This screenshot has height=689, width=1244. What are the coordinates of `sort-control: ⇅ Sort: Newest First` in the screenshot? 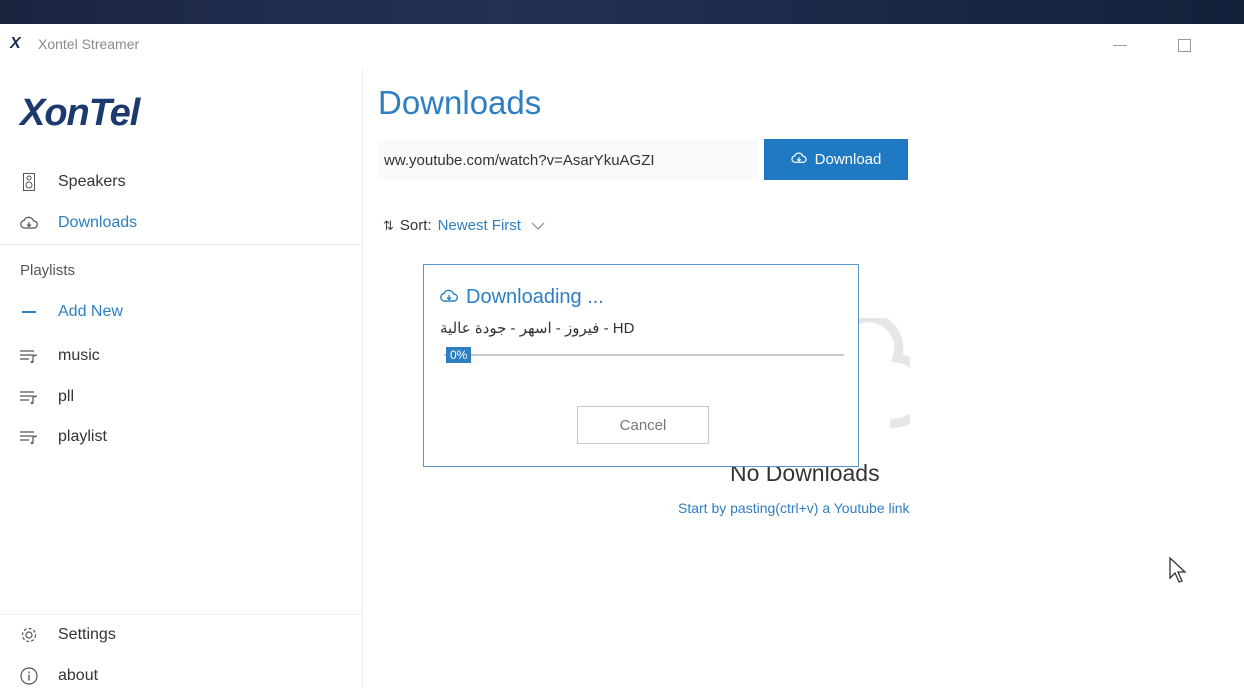 It's located at (464, 225).